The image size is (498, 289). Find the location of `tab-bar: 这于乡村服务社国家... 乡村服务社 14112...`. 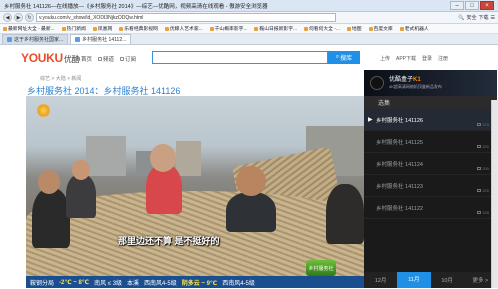

tab-bar: 这于乡村服务社国家... 乡村服务社 14112... is located at coordinates (249, 39).